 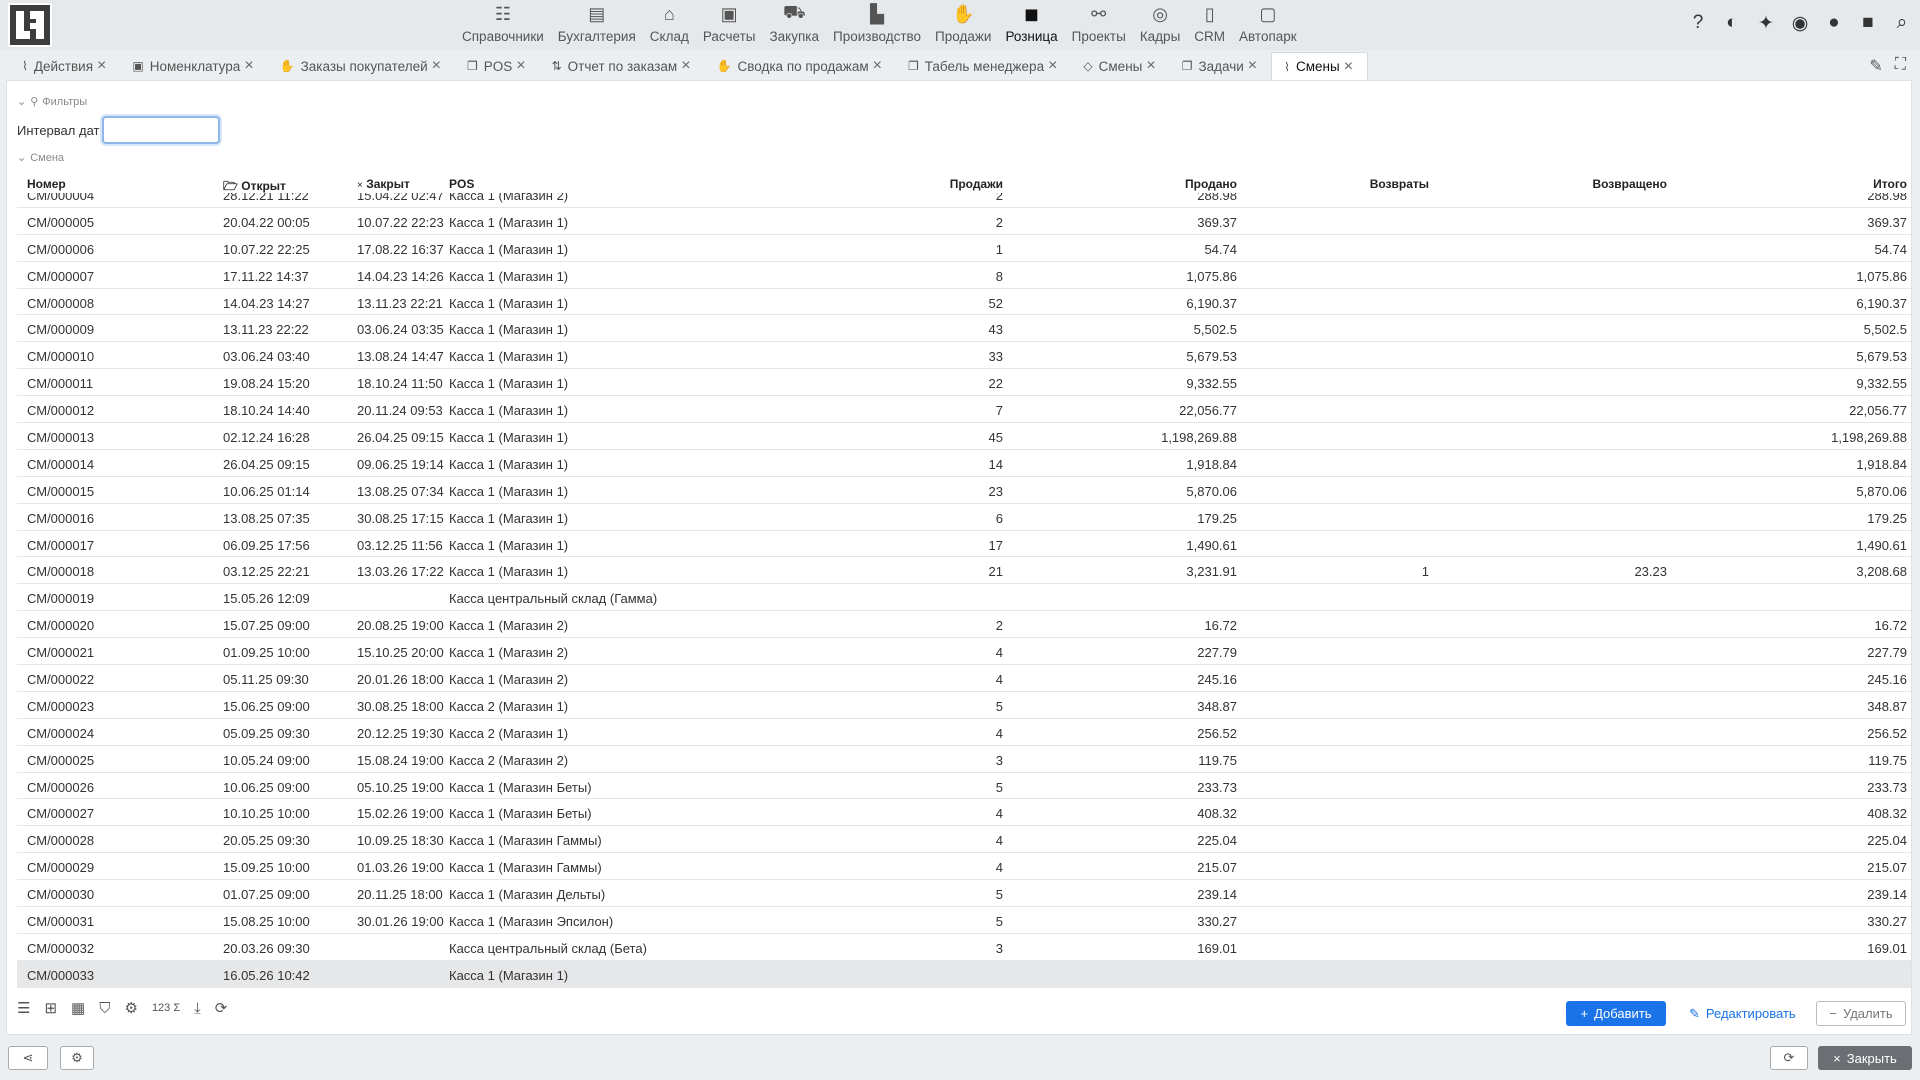 What do you see at coordinates (1031, 25) in the screenshot?
I see `nav-item-shopping-bag: ◼ Розница` at bounding box center [1031, 25].